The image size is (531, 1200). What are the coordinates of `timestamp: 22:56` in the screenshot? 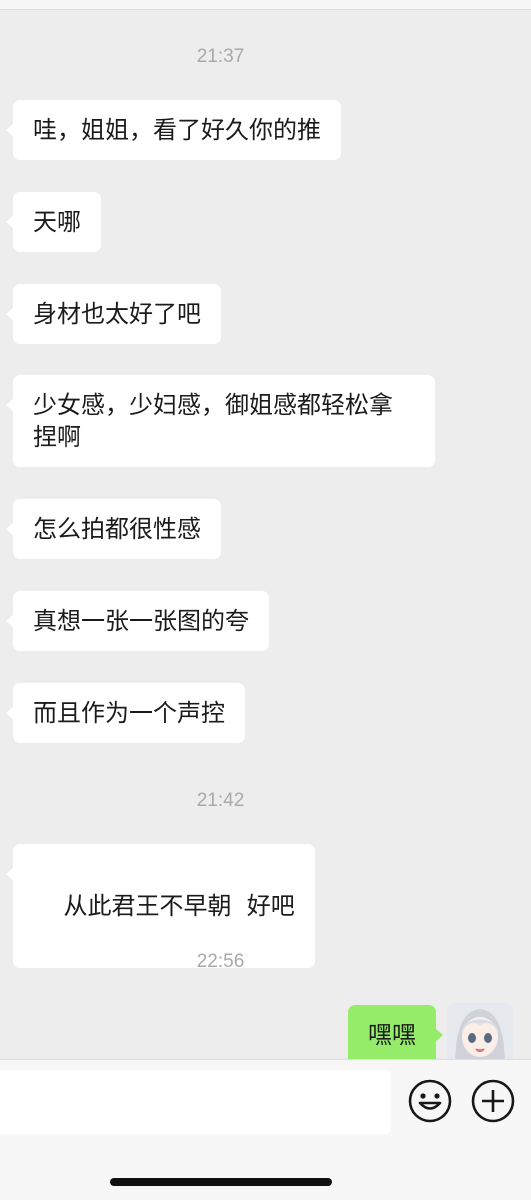 It's located at (220, 961).